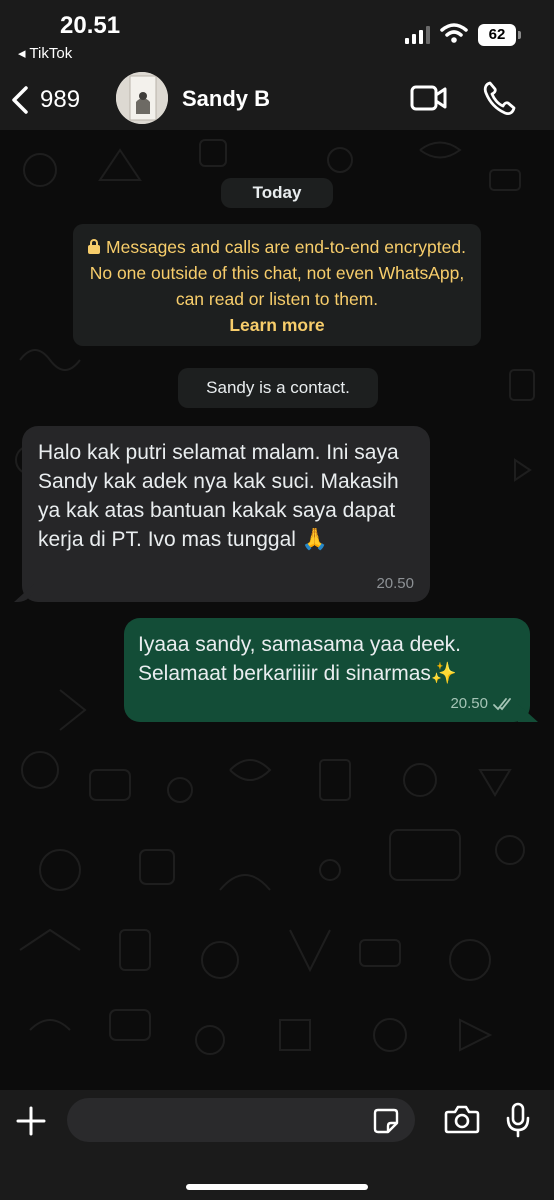  What do you see at coordinates (499, 98) in the screenshot?
I see `phone-icon` at bounding box center [499, 98].